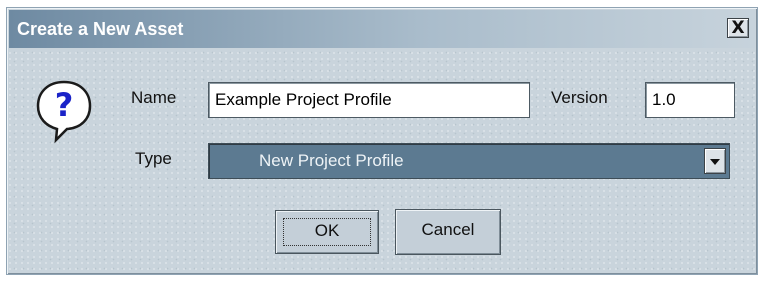 The width and height of the screenshot is (764, 281). Describe the element at coordinates (369, 100) in the screenshot. I see `name-field: Example Project Profile` at that location.